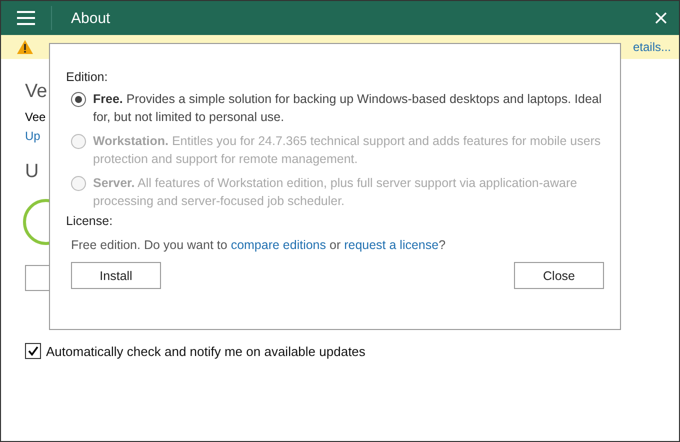 The width and height of the screenshot is (680, 442). What do you see at coordinates (33, 351) in the screenshot?
I see `auto-update-checkbox` at bounding box center [33, 351].